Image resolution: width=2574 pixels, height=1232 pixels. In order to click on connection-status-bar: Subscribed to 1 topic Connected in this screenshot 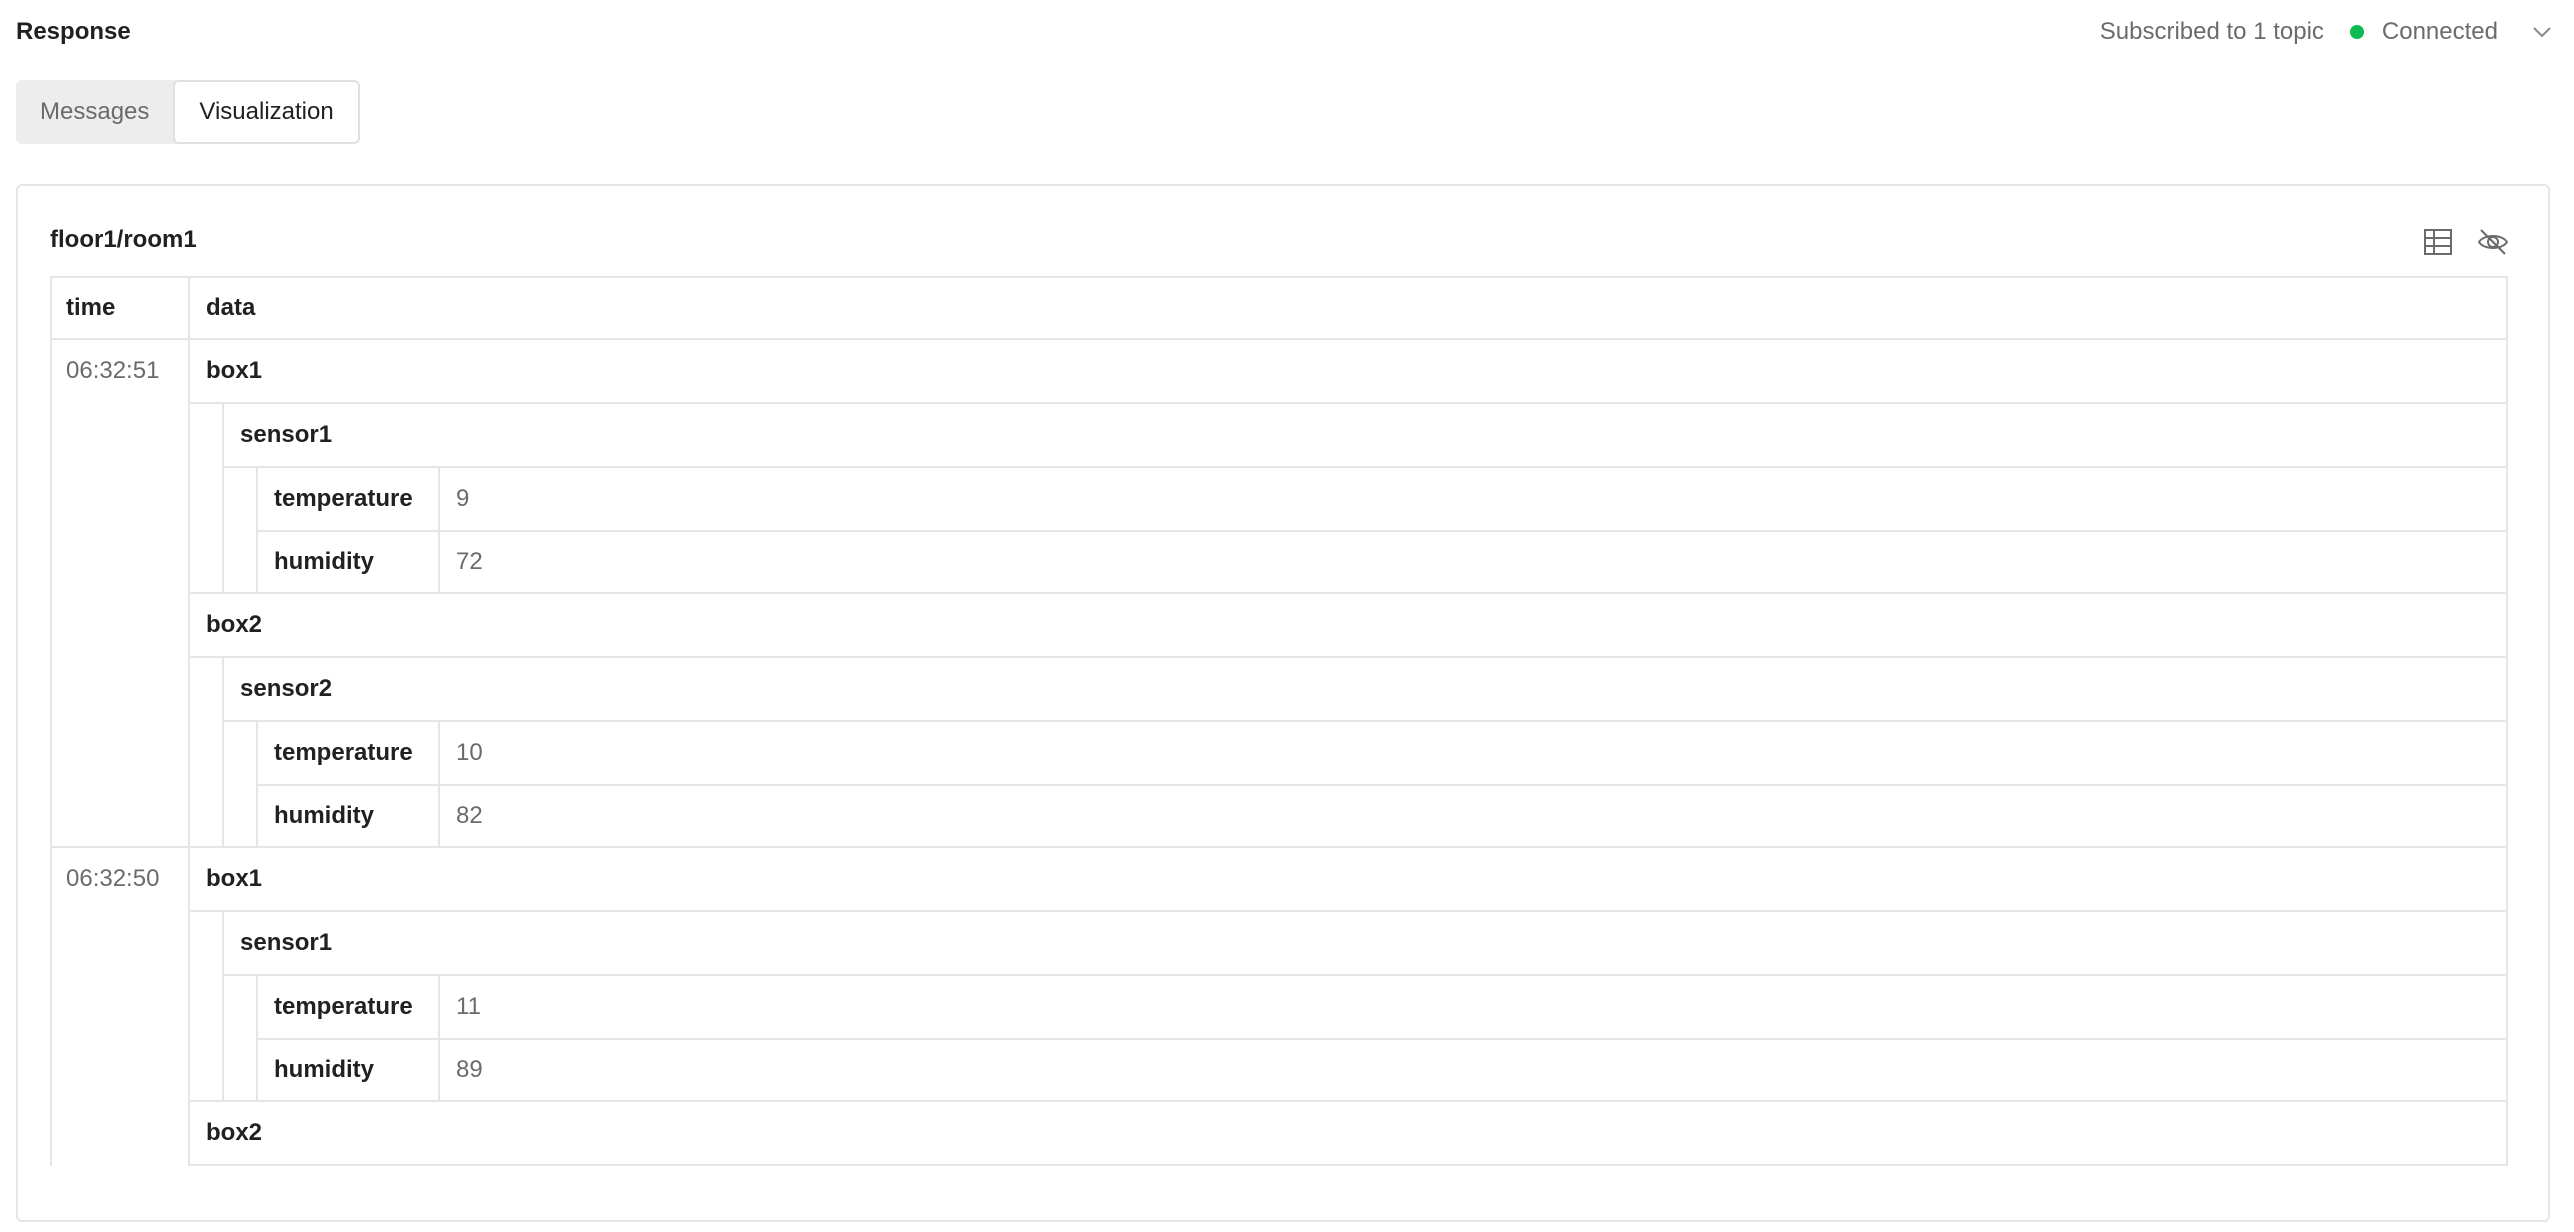, I will do `click(2328, 32)`.